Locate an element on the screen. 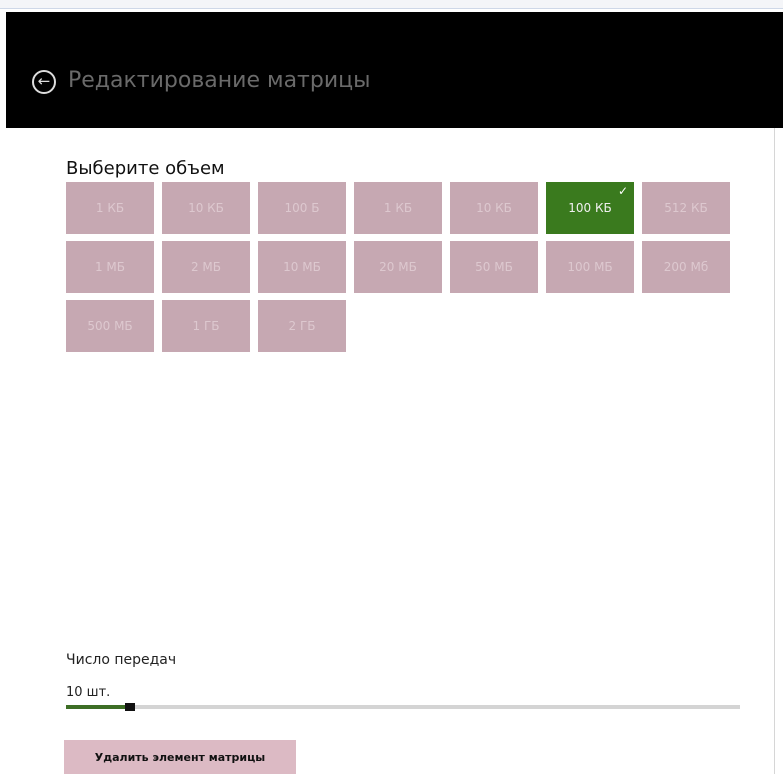  size-option: 20 МБ is located at coordinates (398, 267).